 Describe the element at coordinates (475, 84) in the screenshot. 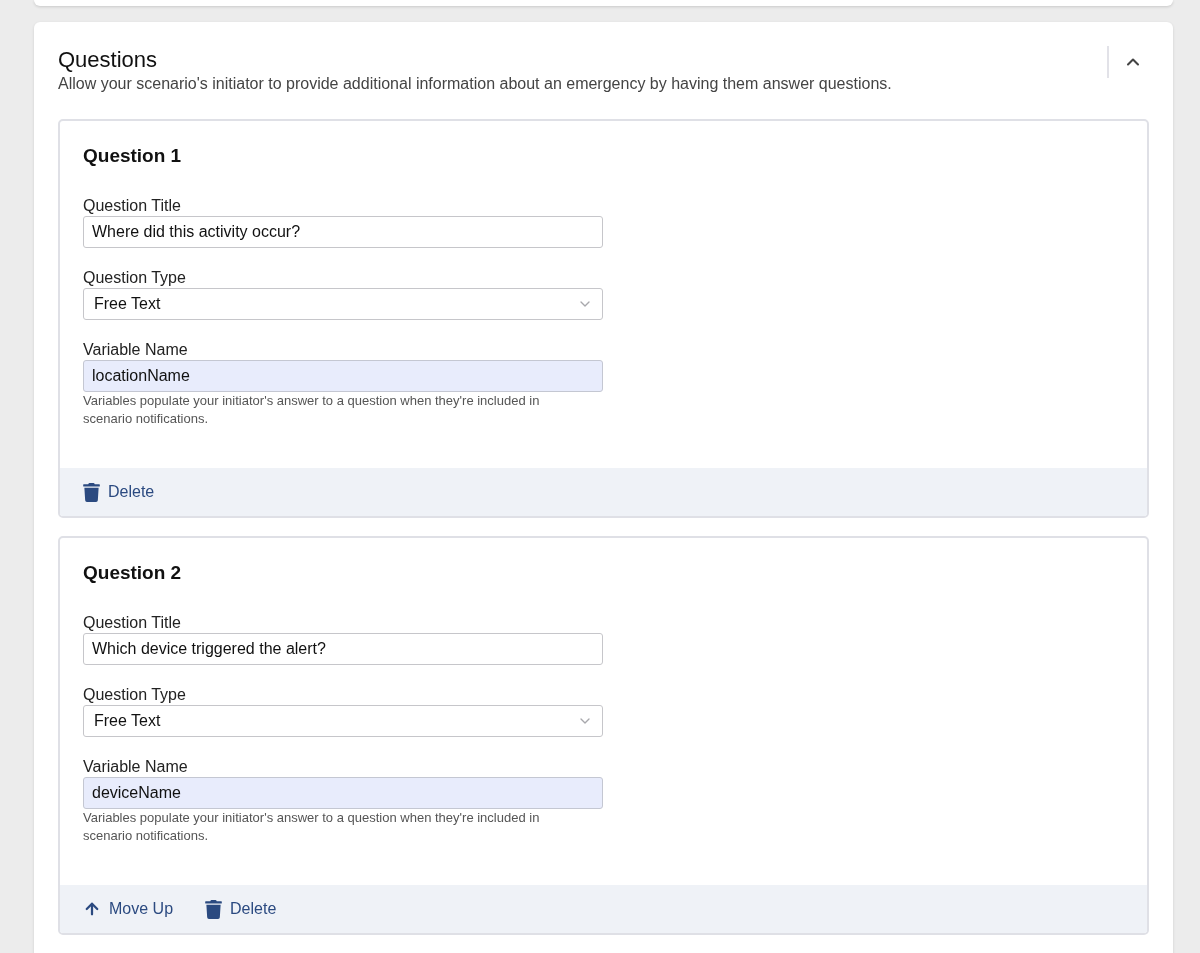

I see `section-description: Allow your scenario's initiator to provide additional information about an emergency by having them answer questions.` at that location.